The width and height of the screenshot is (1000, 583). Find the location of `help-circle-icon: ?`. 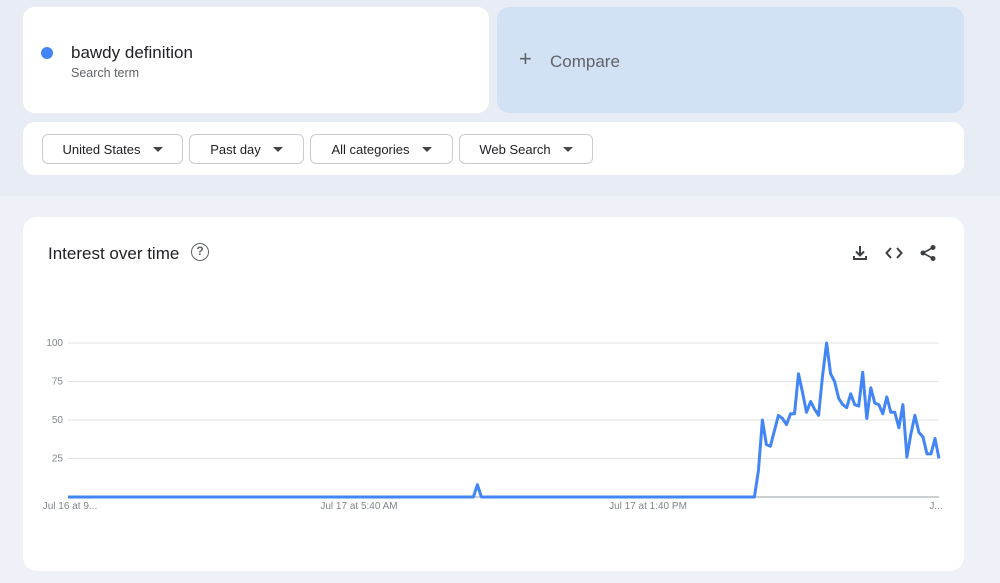

help-circle-icon: ? is located at coordinates (200, 252).